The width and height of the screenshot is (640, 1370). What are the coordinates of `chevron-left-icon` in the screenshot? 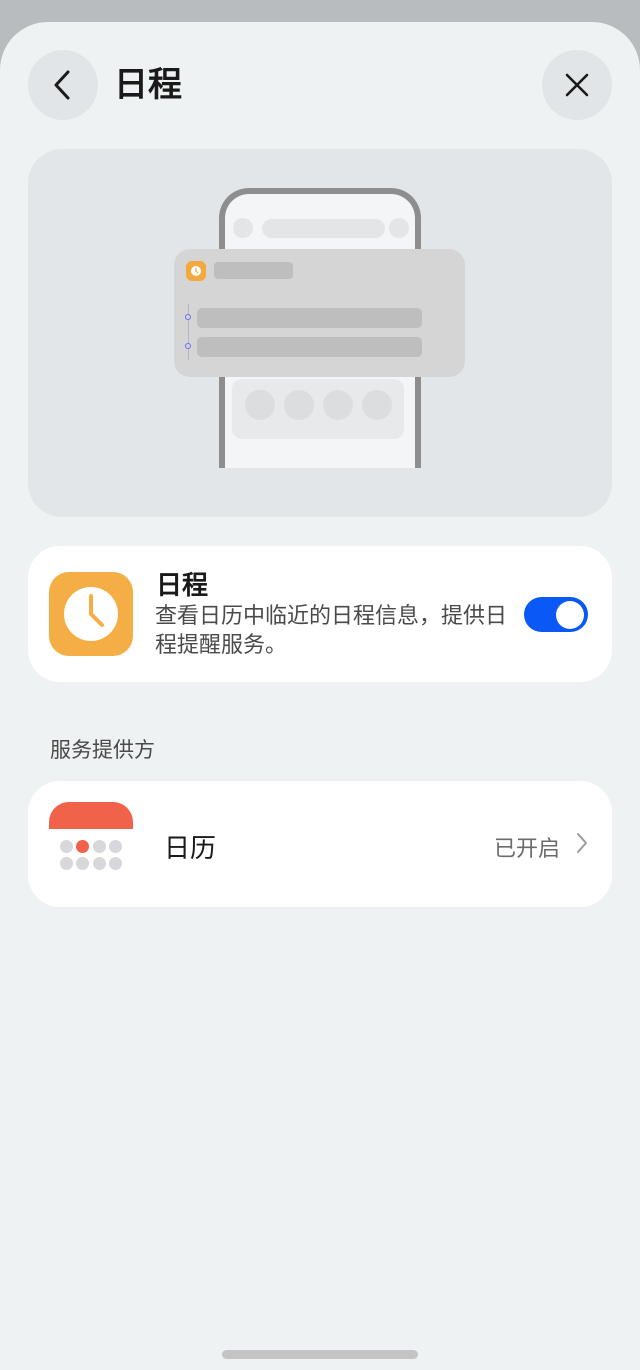 It's located at (62, 85).